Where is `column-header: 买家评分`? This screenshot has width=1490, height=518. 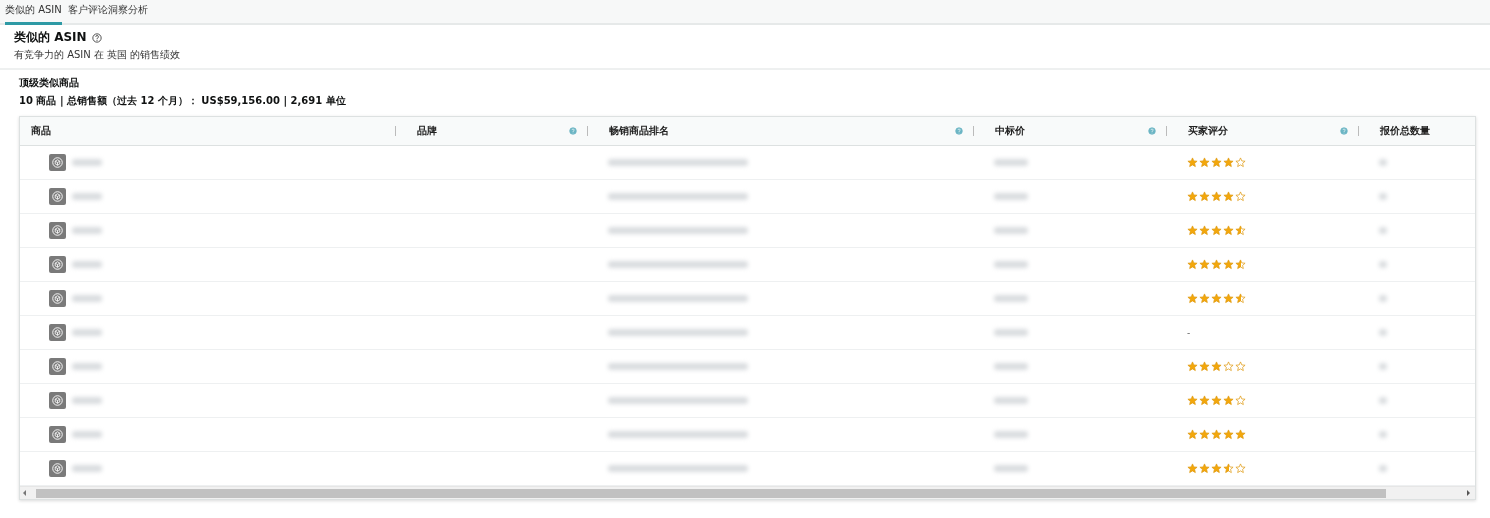 column-header: 买家评分 is located at coordinates (1208, 131).